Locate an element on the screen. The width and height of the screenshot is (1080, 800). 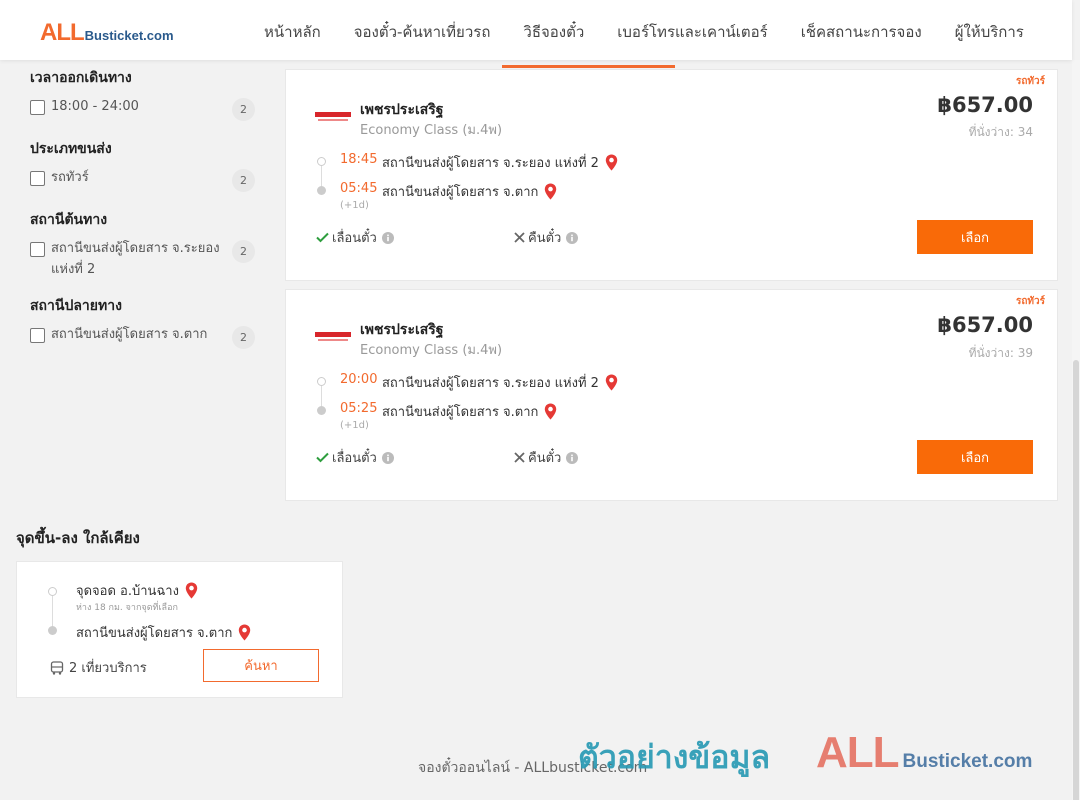
watermark-text: ตัวอย่างข้อมูล is located at coordinates (674, 757).